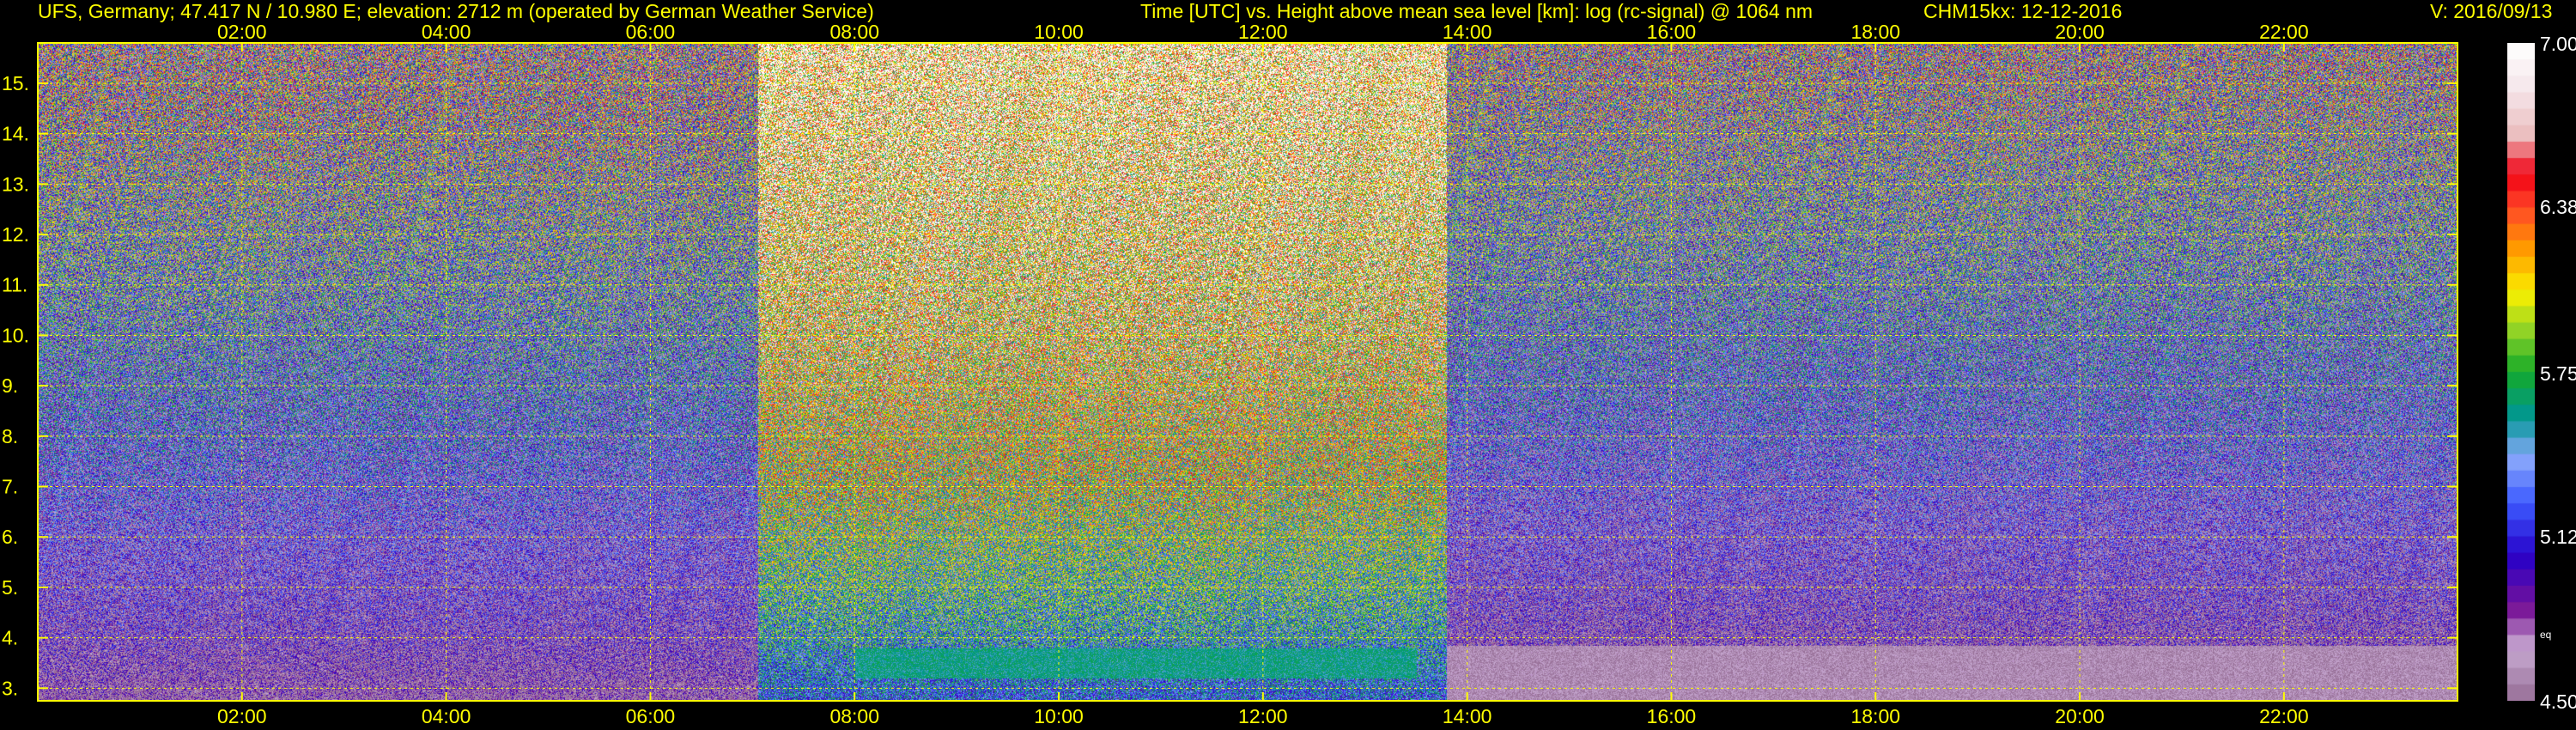  Describe the element at coordinates (10, 587) in the screenshot. I see `y-tick-label: 5.` at that location.